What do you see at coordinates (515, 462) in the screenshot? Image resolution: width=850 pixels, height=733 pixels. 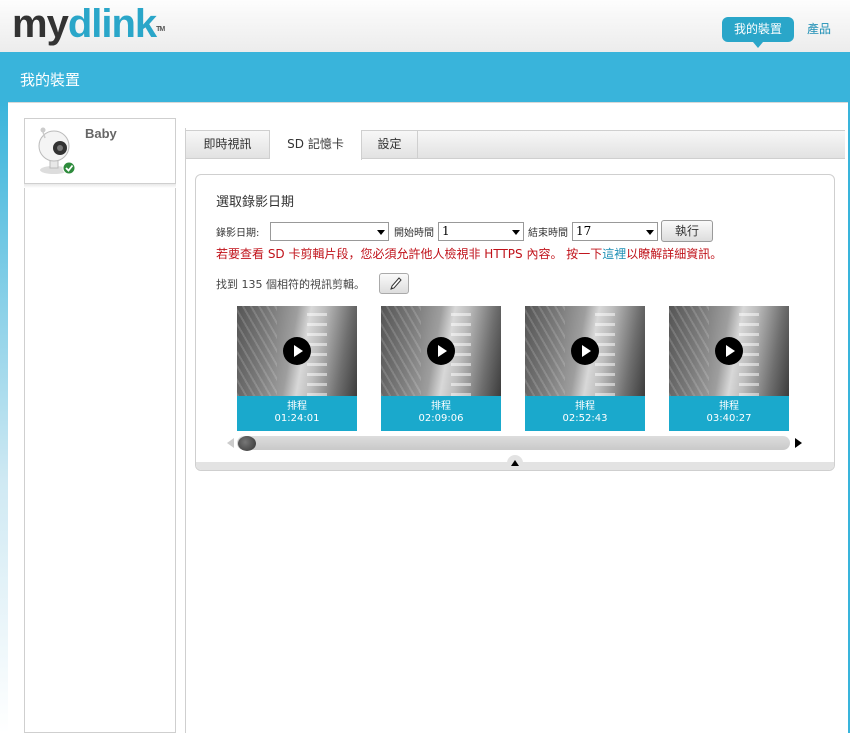 I see `collapse-up-icon` at bounding box center [515, 462].